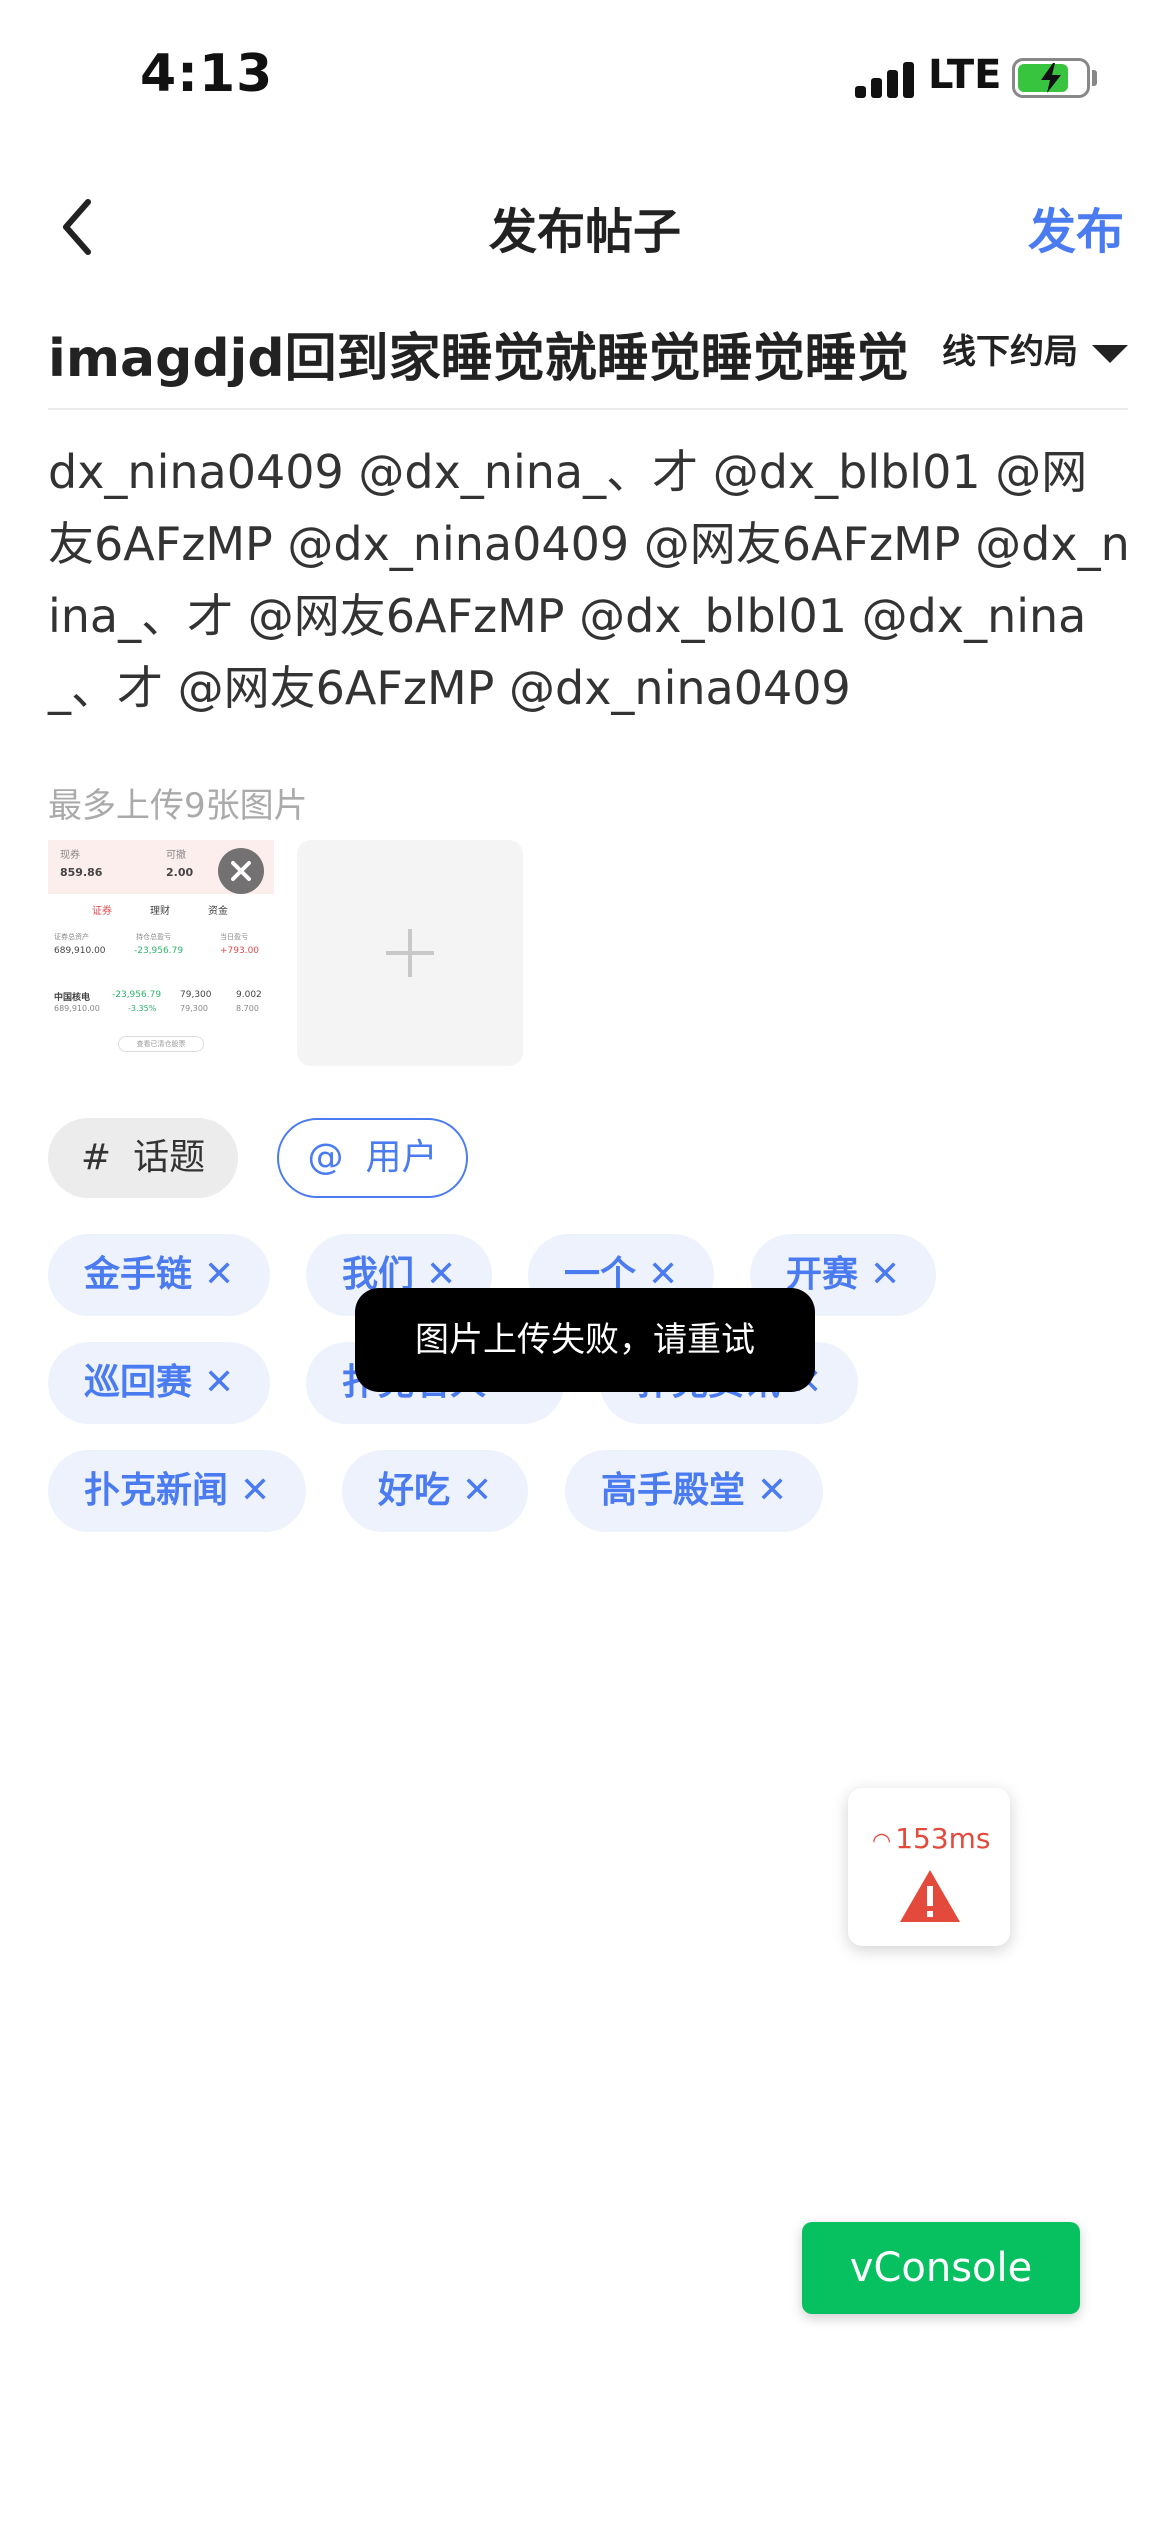 The image size is (1170, 2532). I want to click on status-bar: 4:13 LTE, so click(585, 75).